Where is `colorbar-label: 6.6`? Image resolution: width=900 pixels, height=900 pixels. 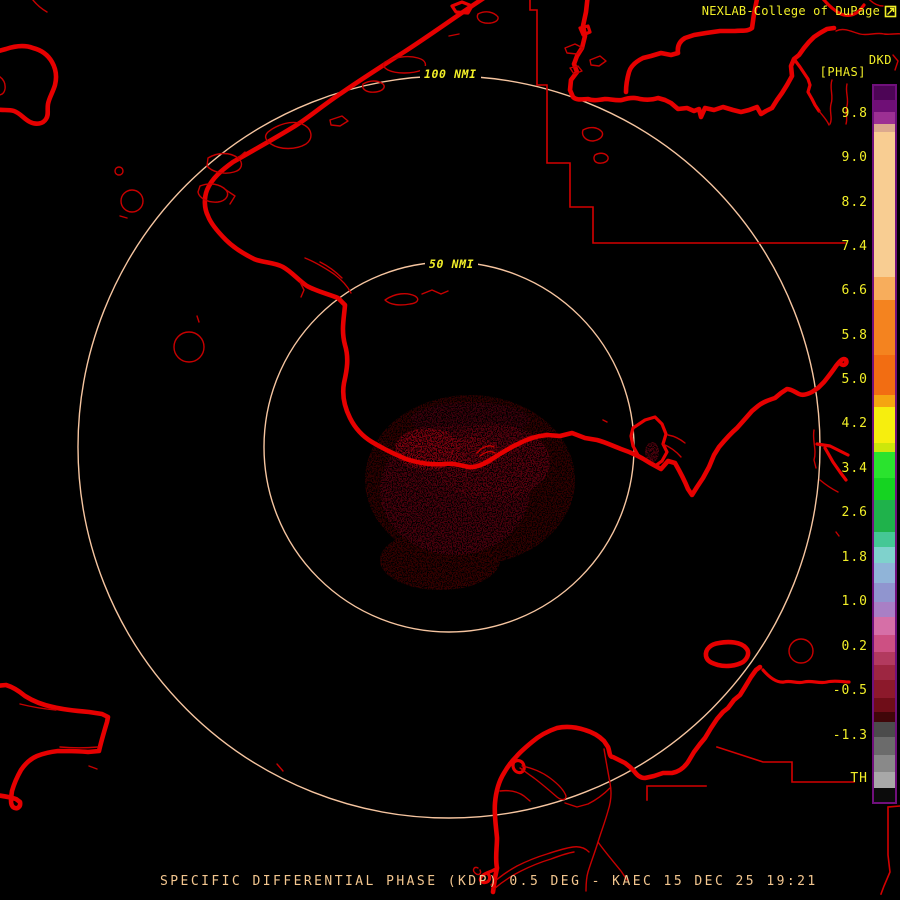
colorbar-label: 6.6 is located at coordinates (854, 290).